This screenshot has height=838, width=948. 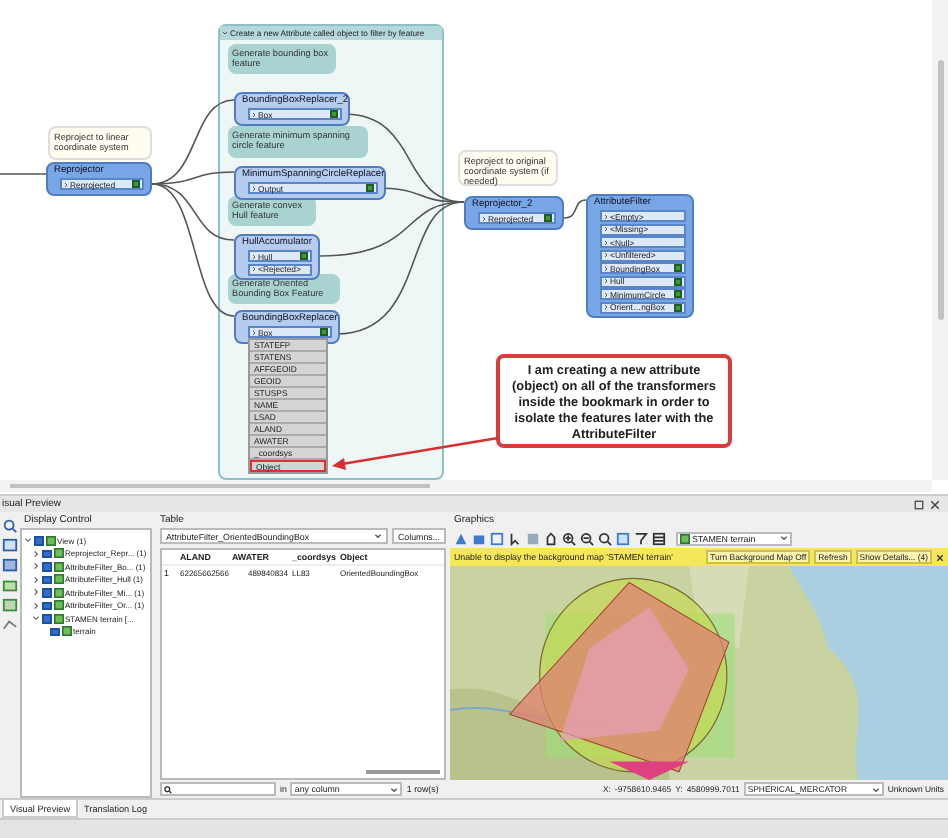 I want to click on zoom-in-icon, so click(x=569, y=538).